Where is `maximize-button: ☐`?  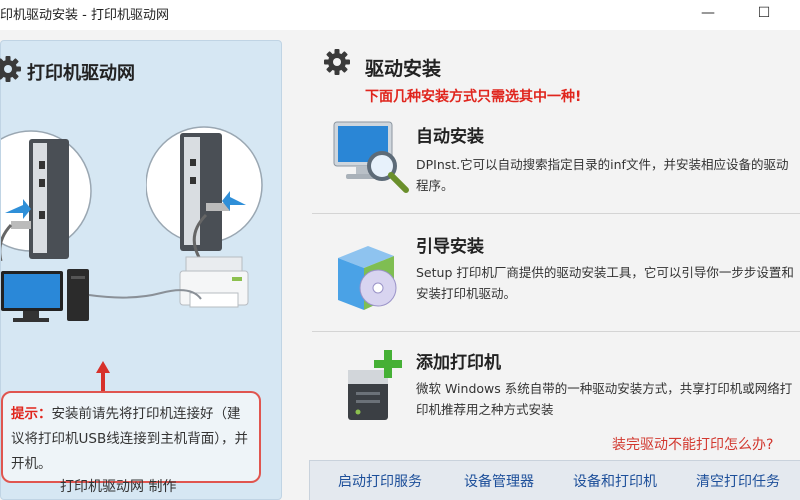
maximize-button: ☐ is located at coordinates (764, 13).